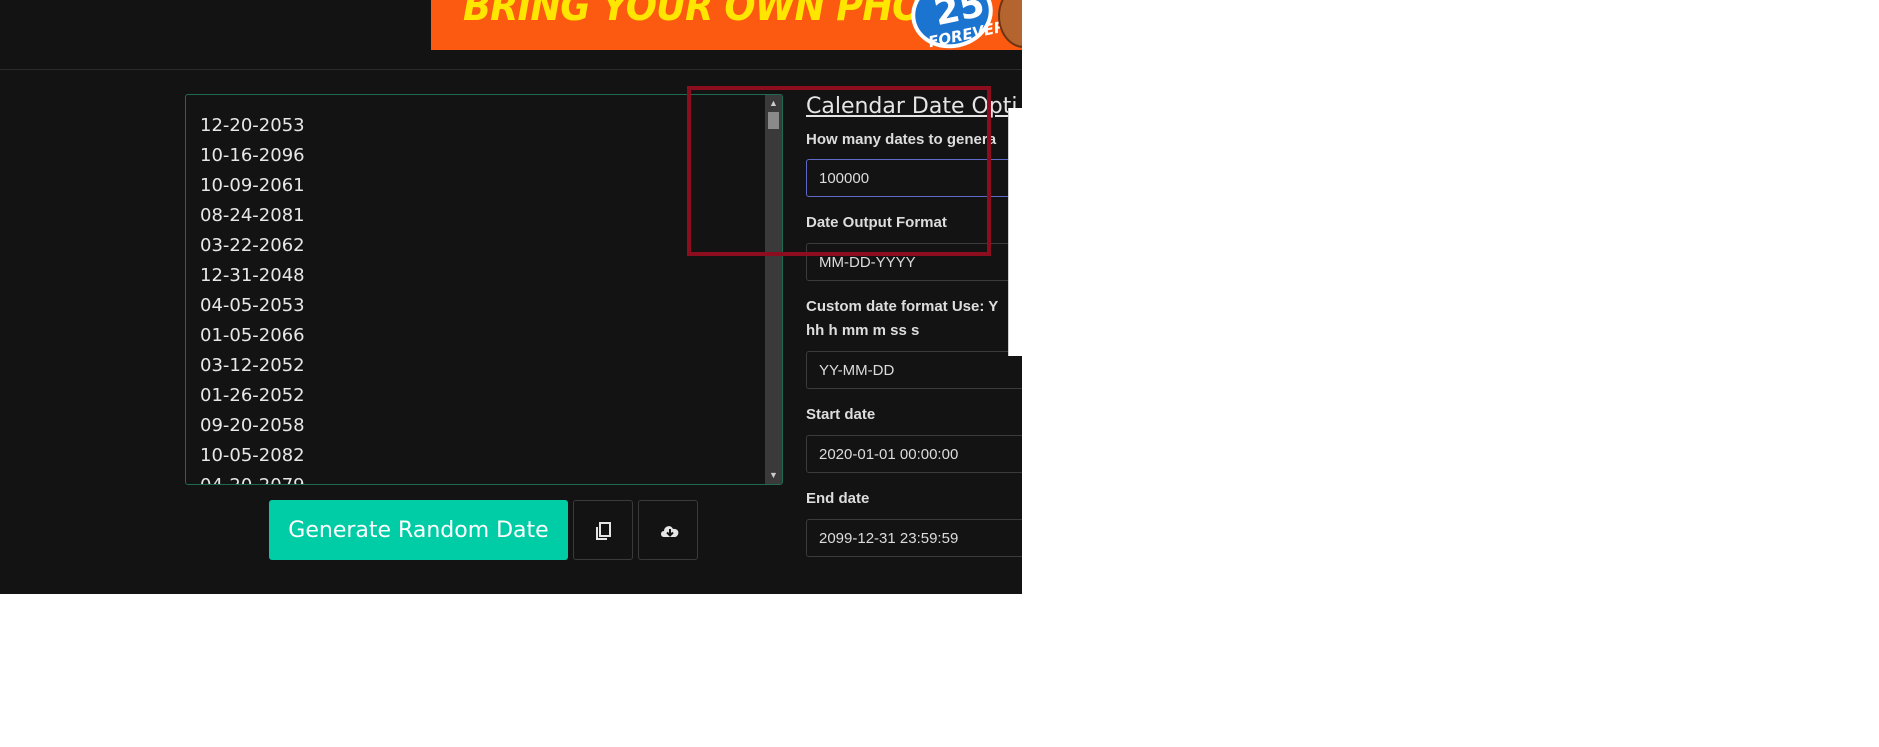  I want to click on dropdown-popup-edge, so click(1015, 232).